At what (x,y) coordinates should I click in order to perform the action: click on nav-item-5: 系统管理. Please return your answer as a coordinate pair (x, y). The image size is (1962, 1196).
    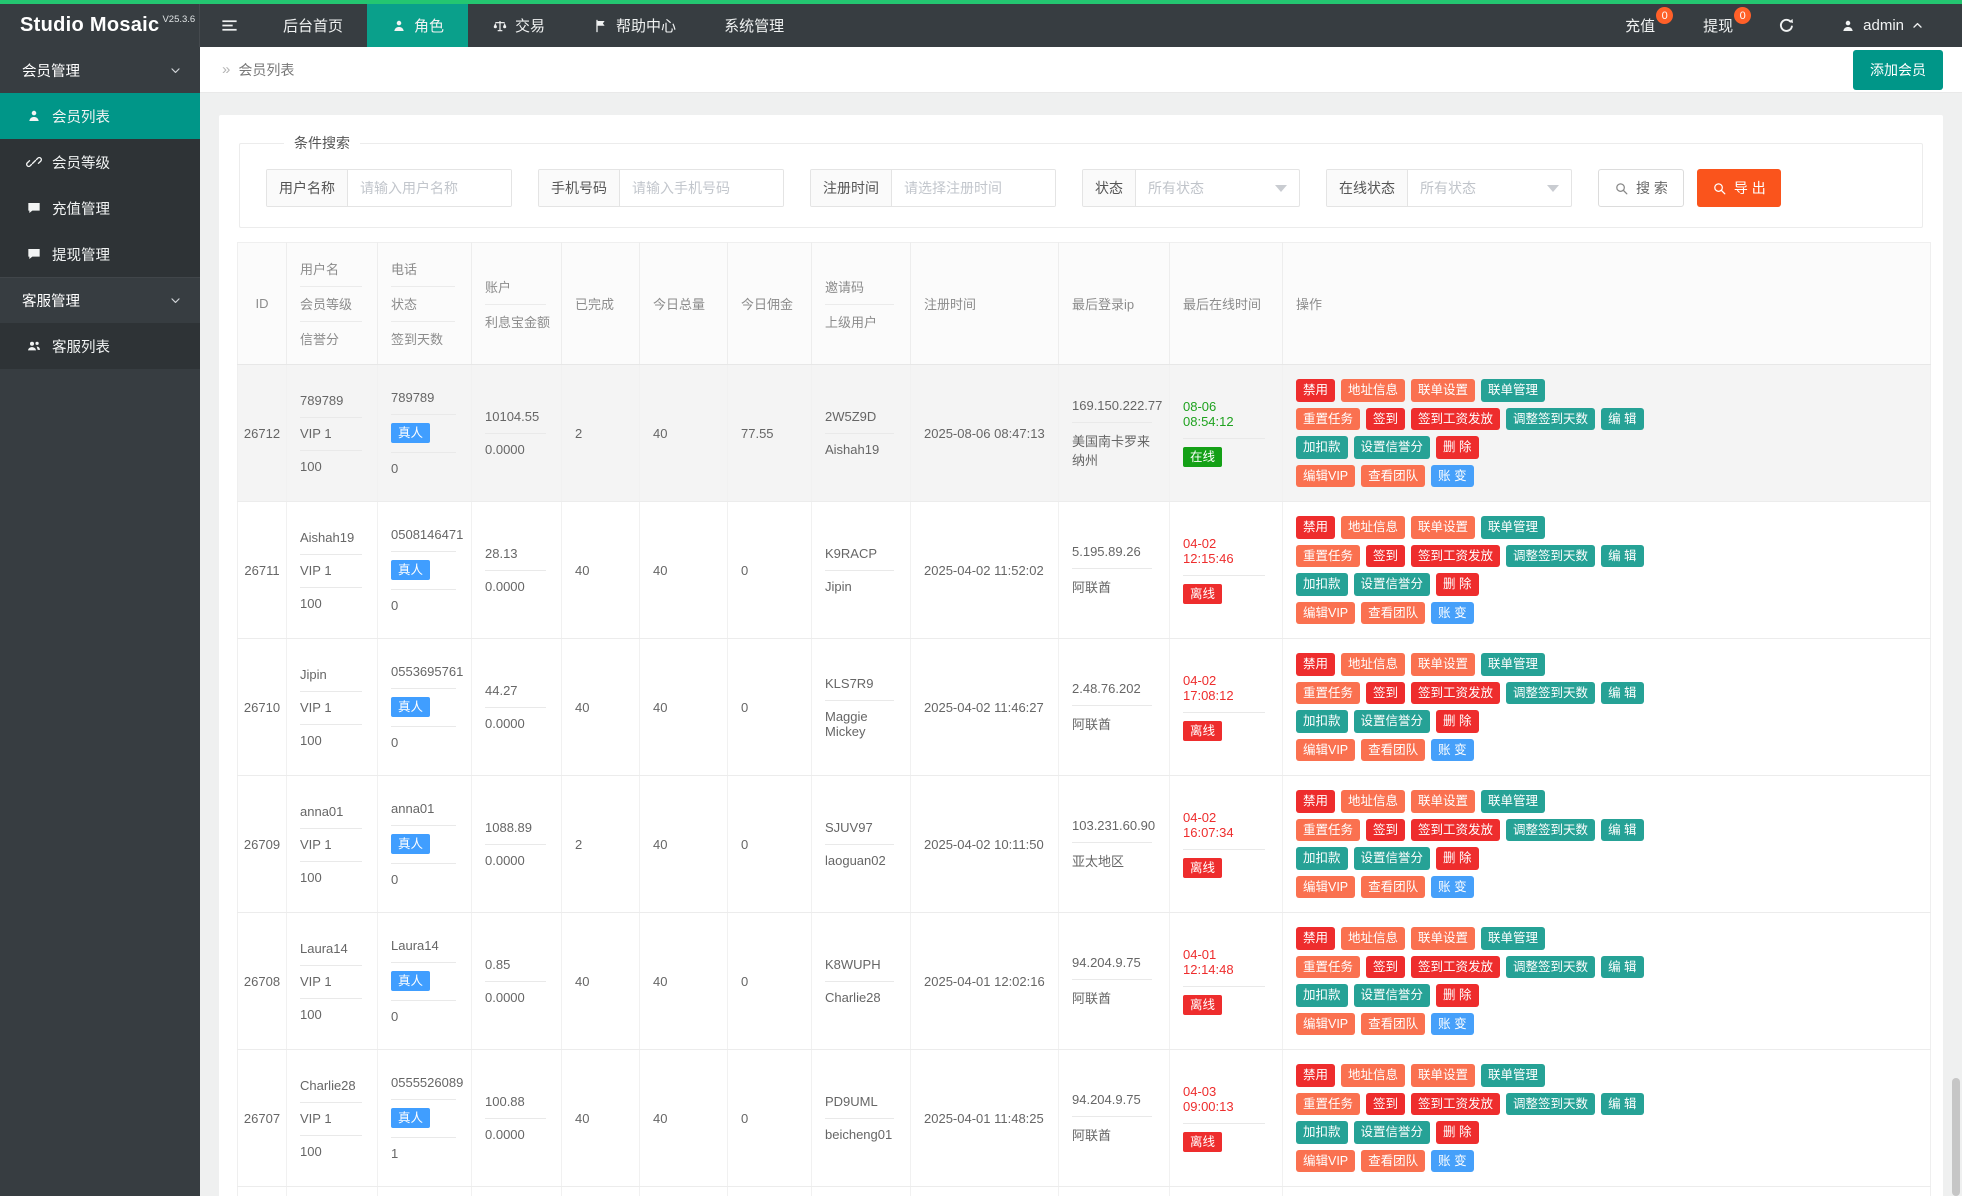
    Looking at the image, I should click on (754, 25).